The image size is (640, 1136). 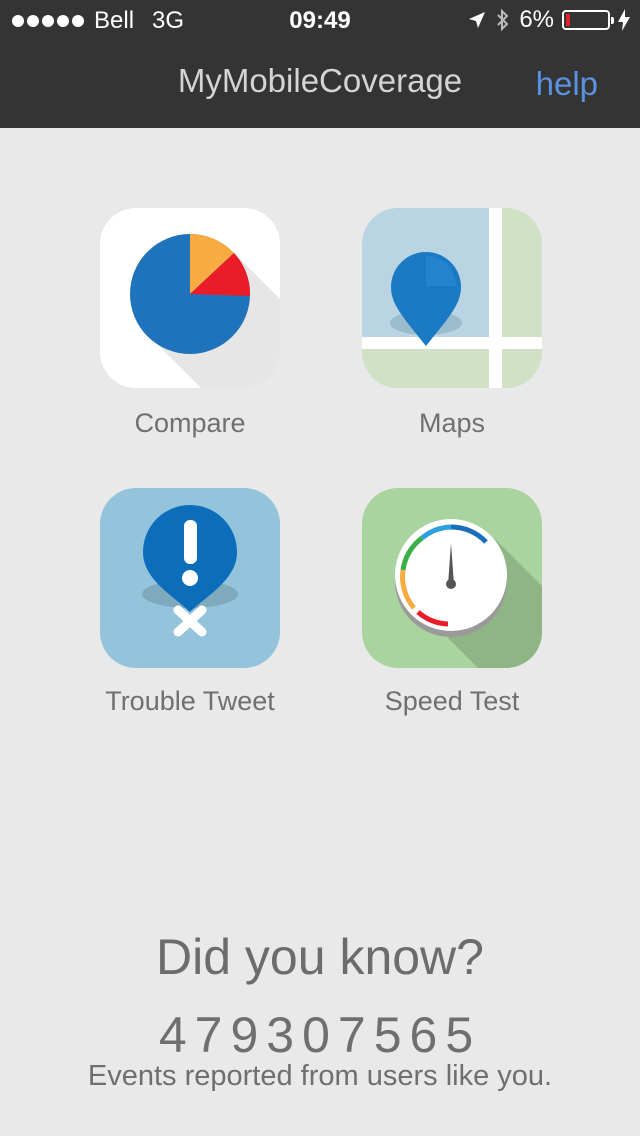 I want to click on speed-test-label: Speed Test, so click(x=452, y=701).